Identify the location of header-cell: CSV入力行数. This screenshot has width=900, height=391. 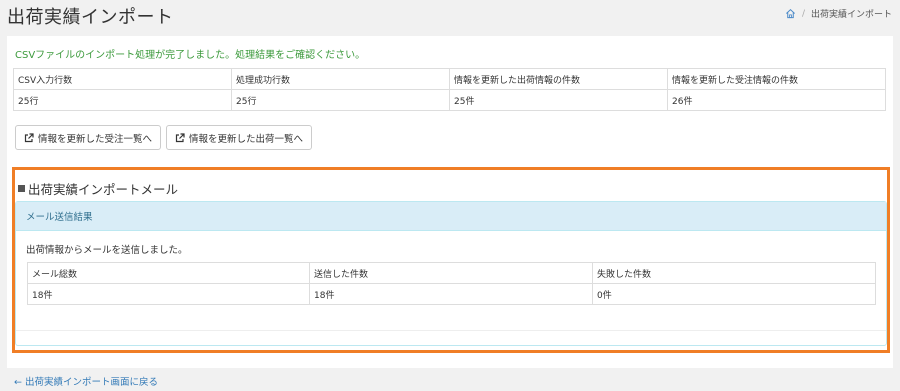
(122, 79).